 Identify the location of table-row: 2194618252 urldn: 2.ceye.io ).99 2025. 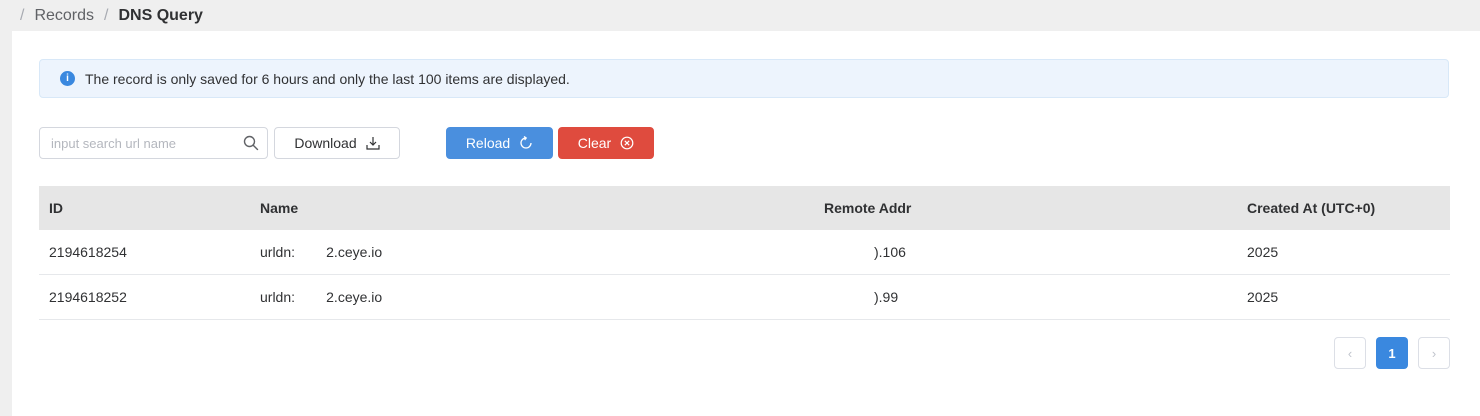
(744, 297).